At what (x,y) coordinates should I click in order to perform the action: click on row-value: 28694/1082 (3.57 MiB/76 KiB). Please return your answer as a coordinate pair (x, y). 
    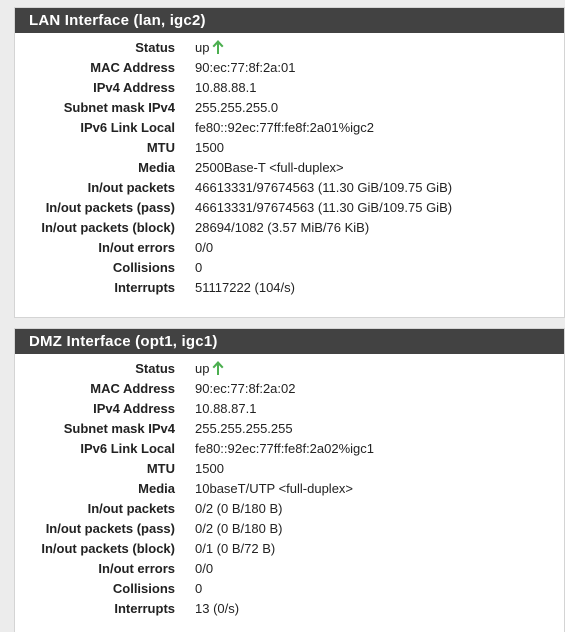
    Looking at the image, I should click on (282, 227).